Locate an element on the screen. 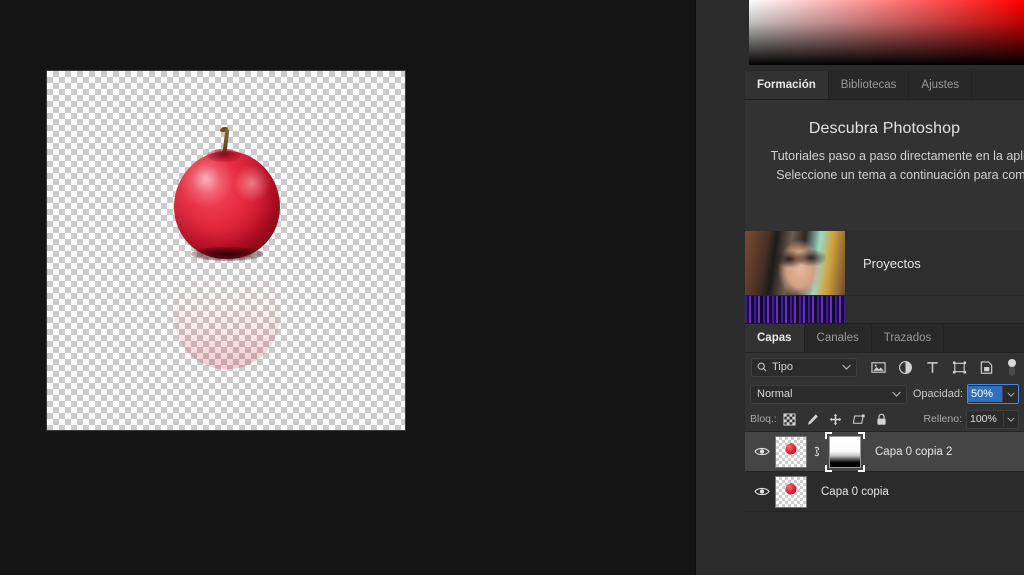  table-row: Capa 0 copia 2 is located at coordinates (884, 451).